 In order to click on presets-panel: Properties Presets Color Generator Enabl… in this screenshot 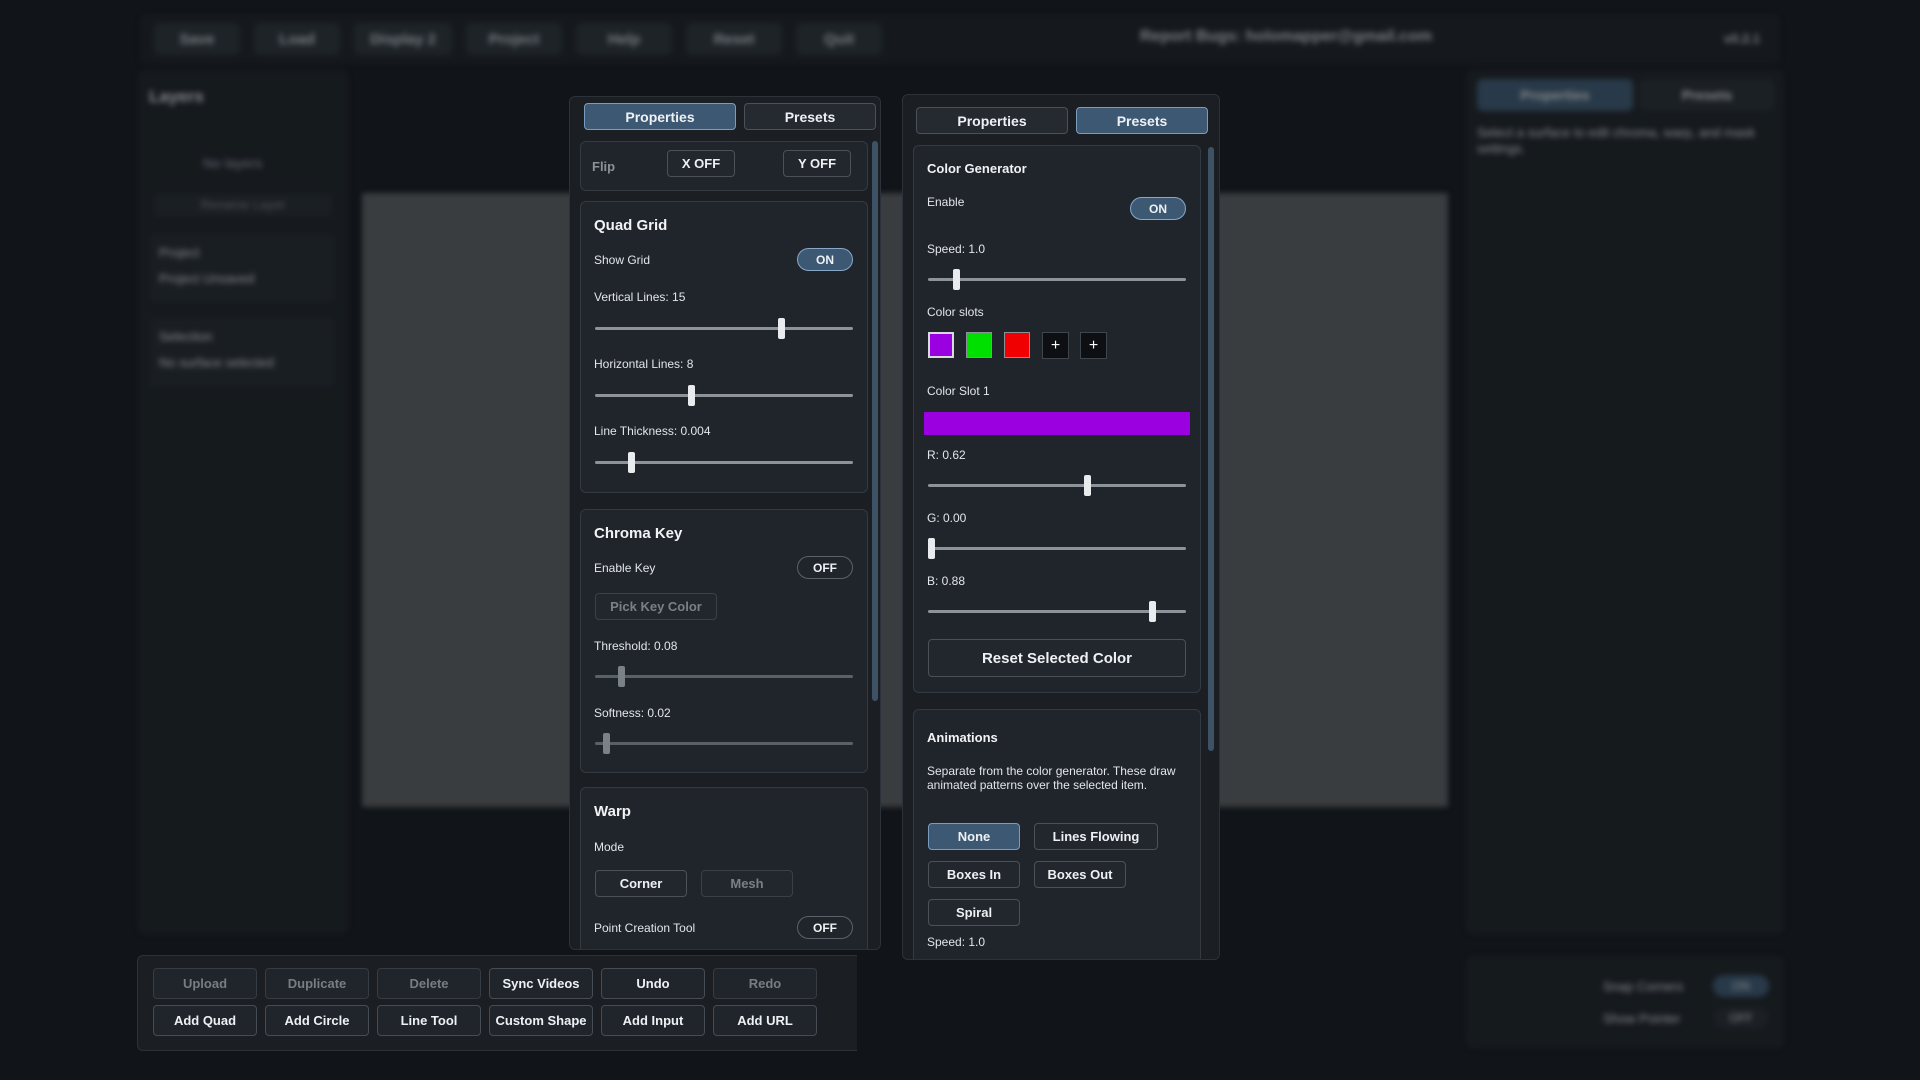, I will do `click(1061, 527)`.